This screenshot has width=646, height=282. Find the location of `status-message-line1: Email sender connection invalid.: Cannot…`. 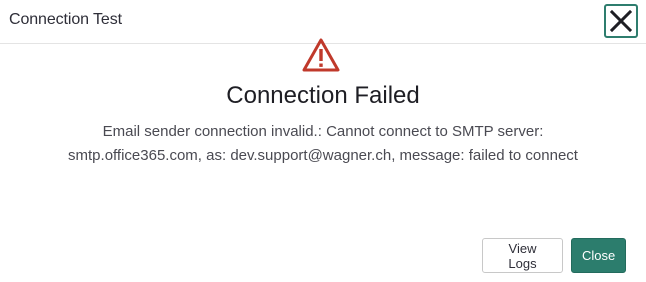

status-message-line1: Email sender connection invalid.: Cannot… is located at coordinates (323, 131).